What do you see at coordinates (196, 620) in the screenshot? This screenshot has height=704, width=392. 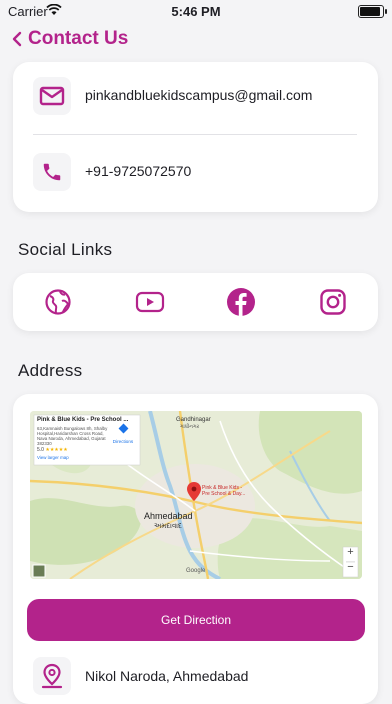 I see `get-direction-button: Get Direction` at bounding box center [196, 620].